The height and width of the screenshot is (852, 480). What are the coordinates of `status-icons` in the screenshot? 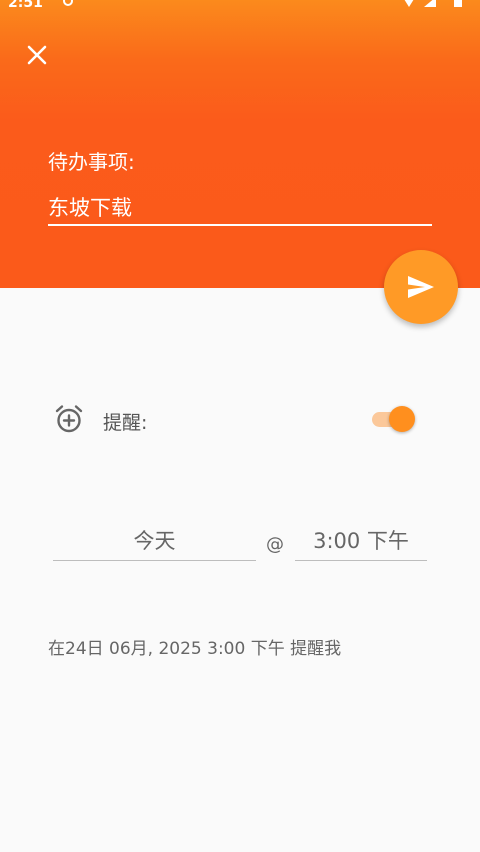 It's located at (433, 3).